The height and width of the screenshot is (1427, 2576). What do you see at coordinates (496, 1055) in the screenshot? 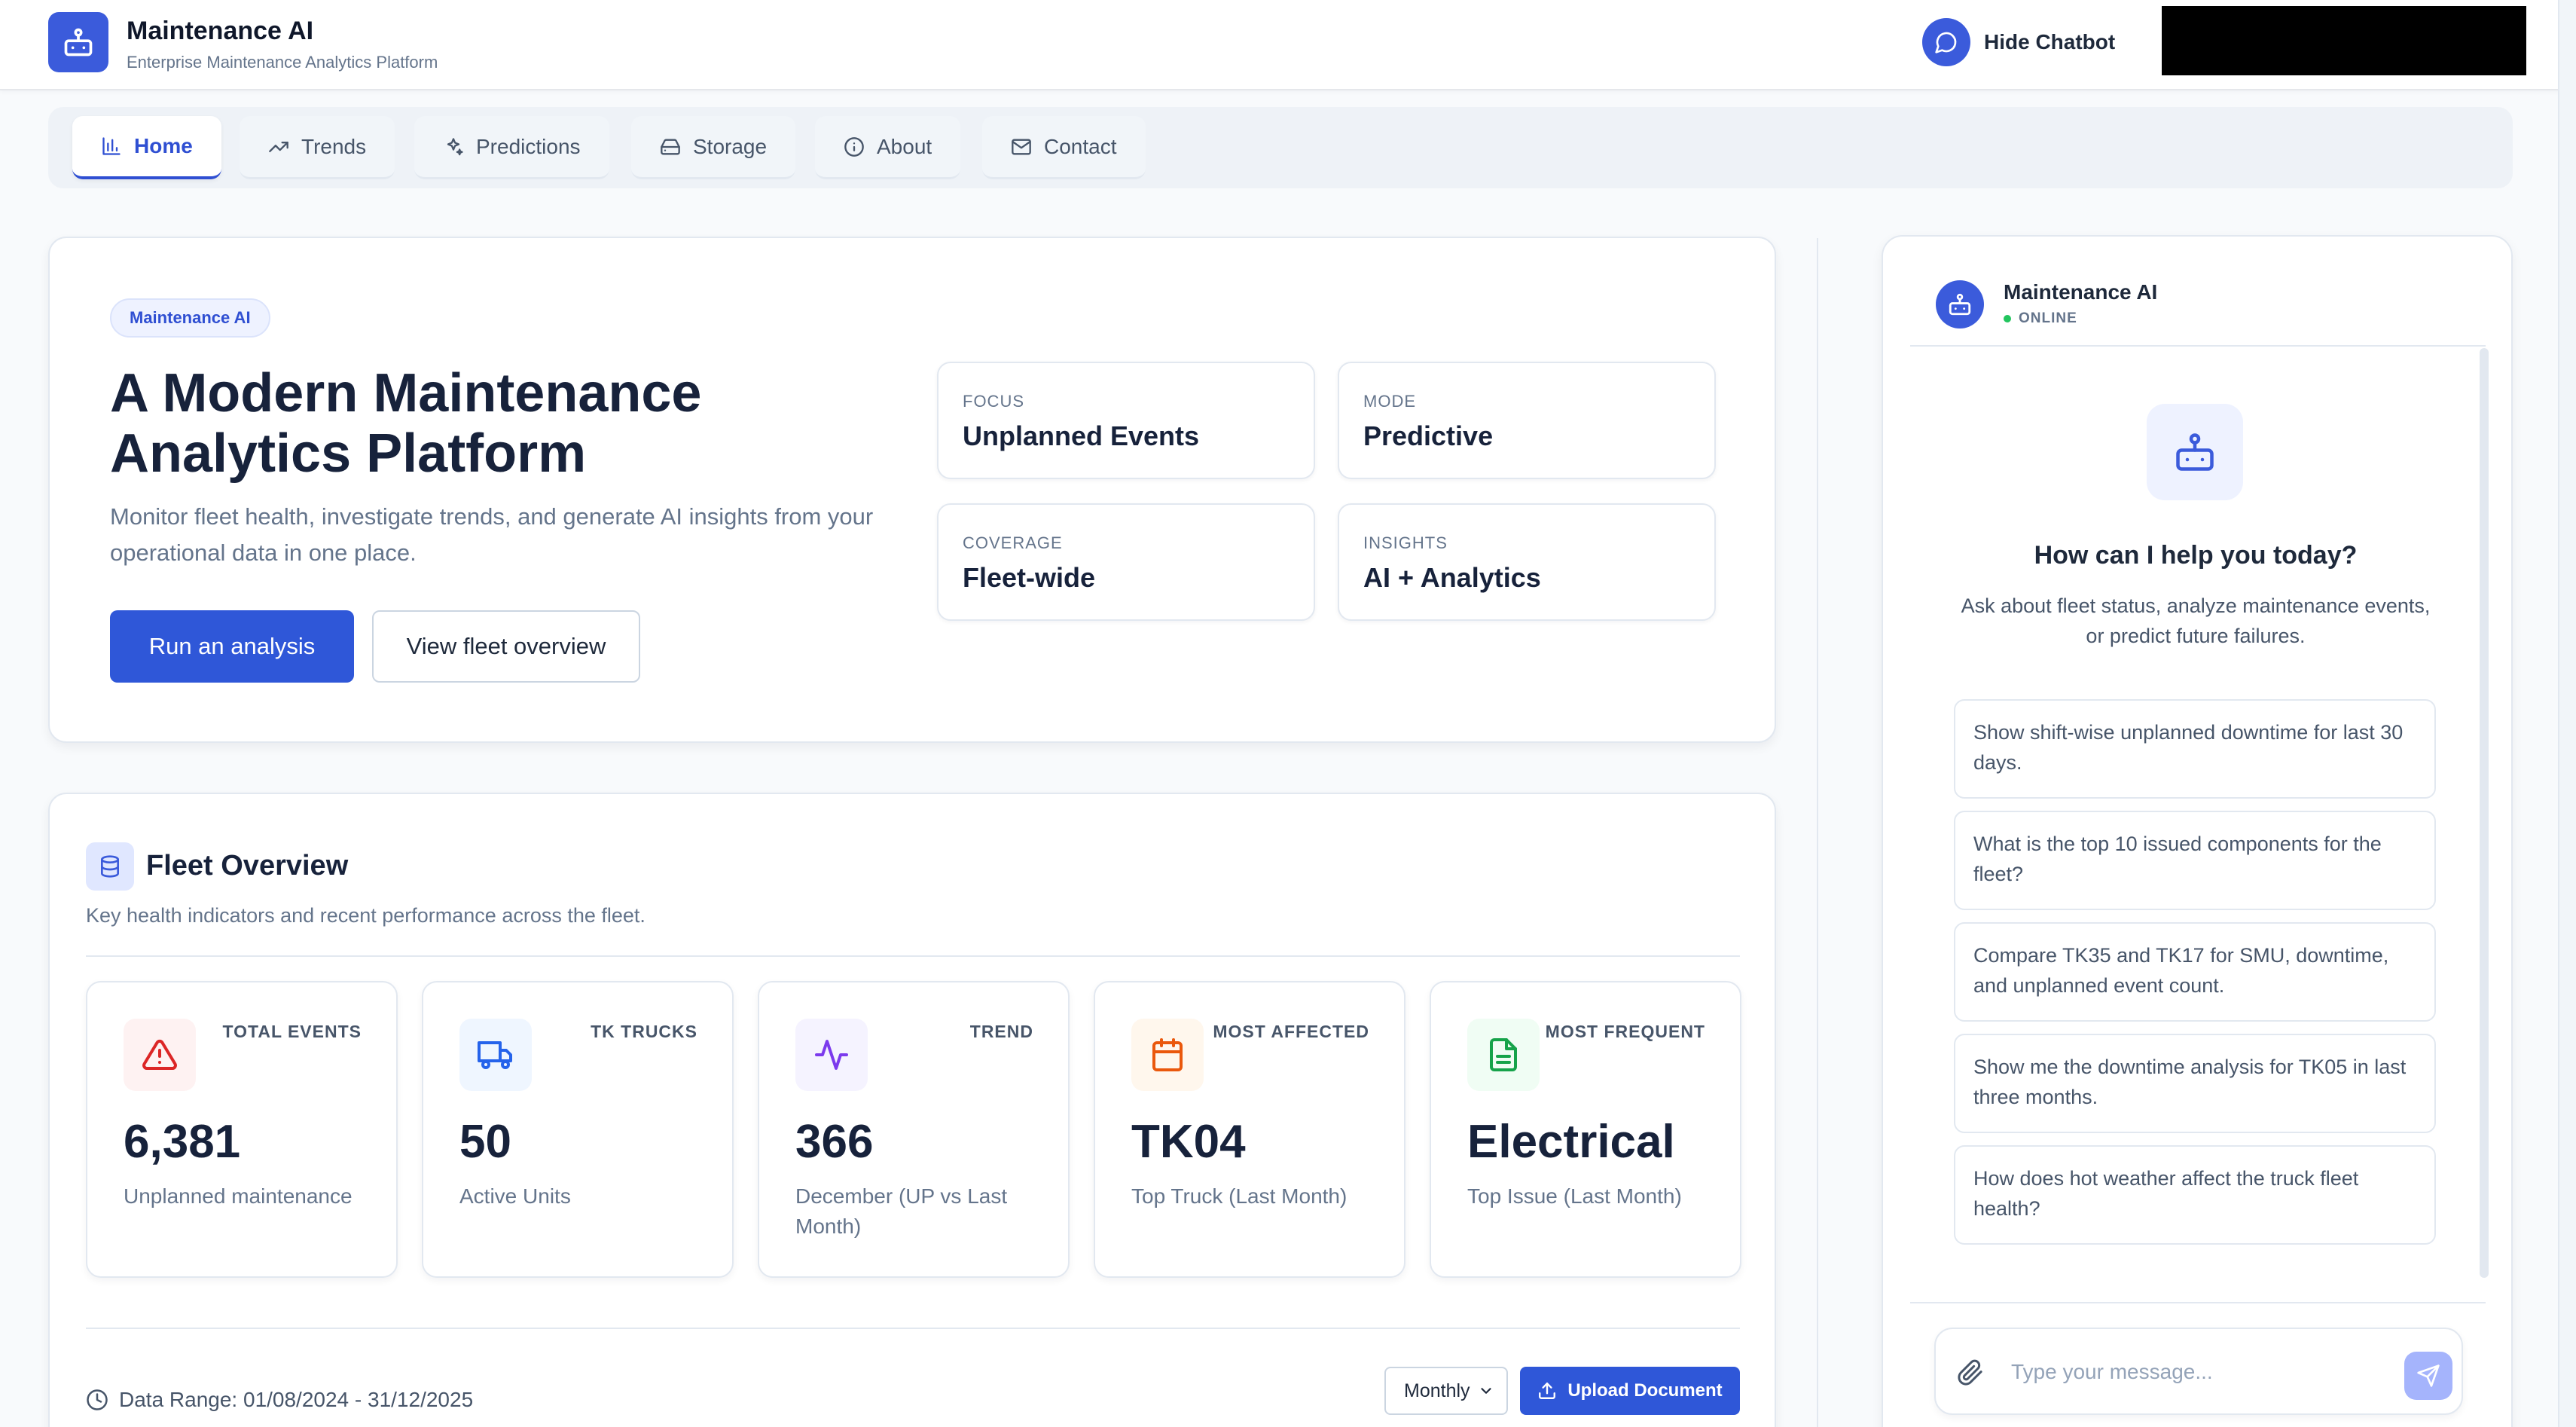
I see `truck-icon` at bounding box center [496, 1055].